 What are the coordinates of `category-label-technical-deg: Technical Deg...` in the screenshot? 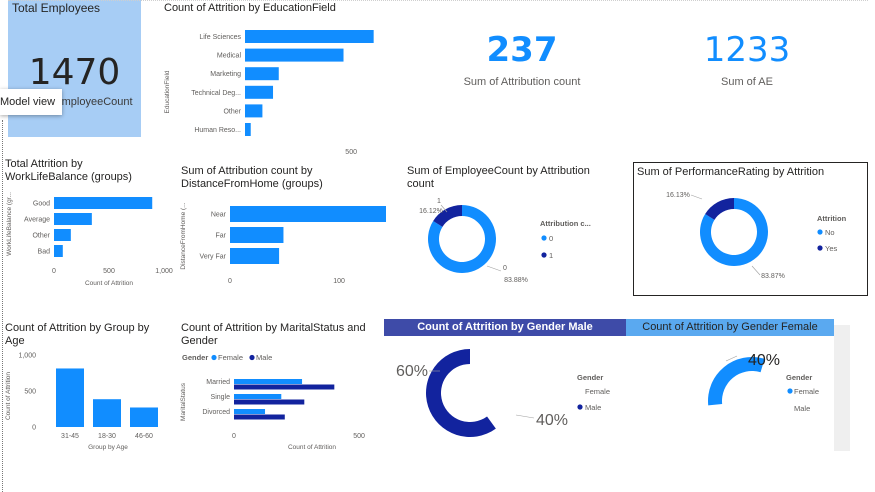 It's located at (216, 93).